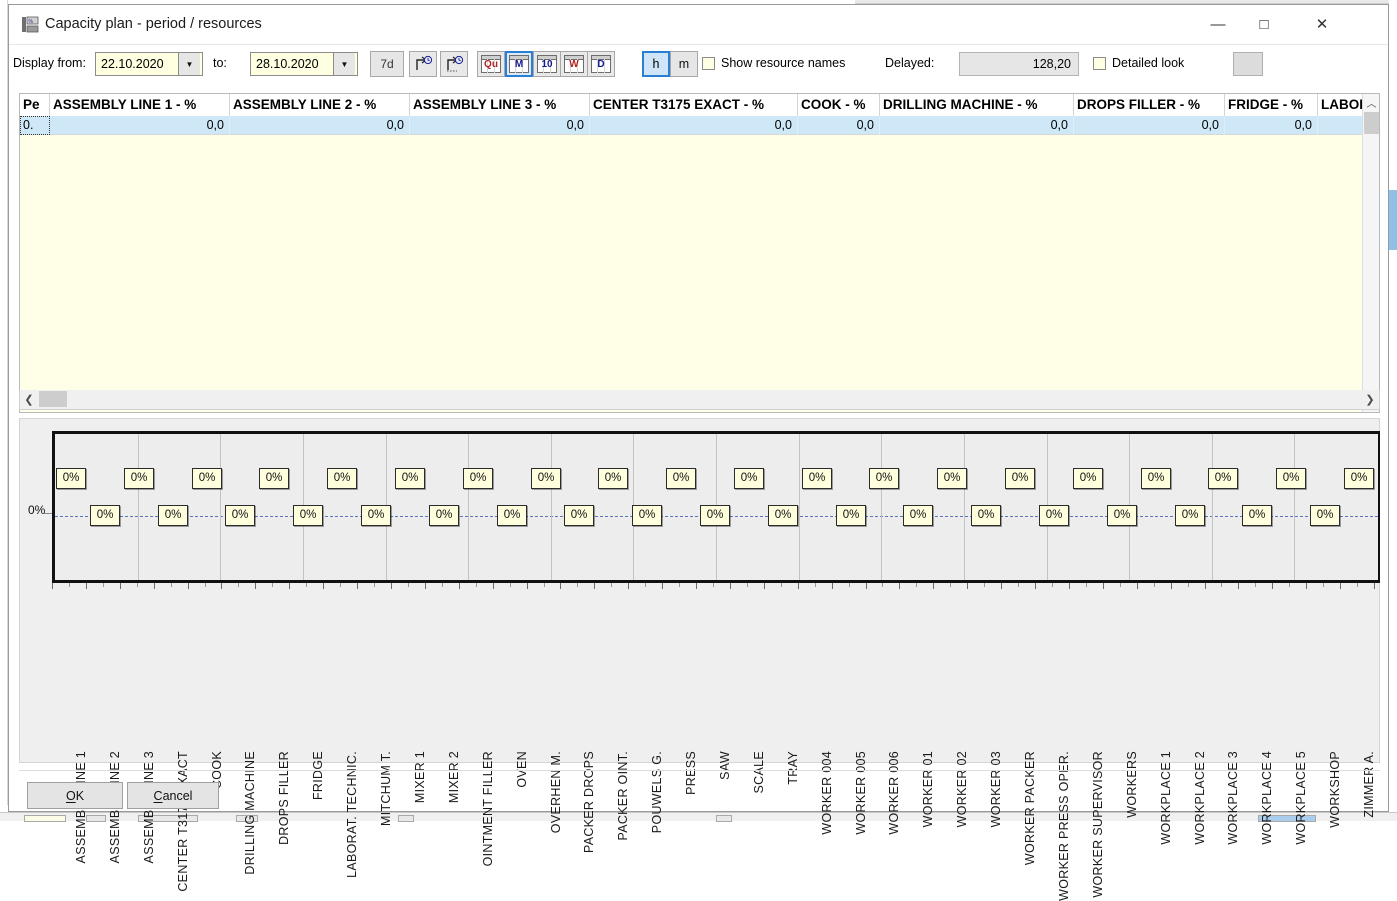 The height and width of the screenshot is (901, 1397). What do you see at coordinates (183, 821) in the screenshot?
I see `x-axis-label: CENTER T3175 EXACT` at bounding box center [183, 821].